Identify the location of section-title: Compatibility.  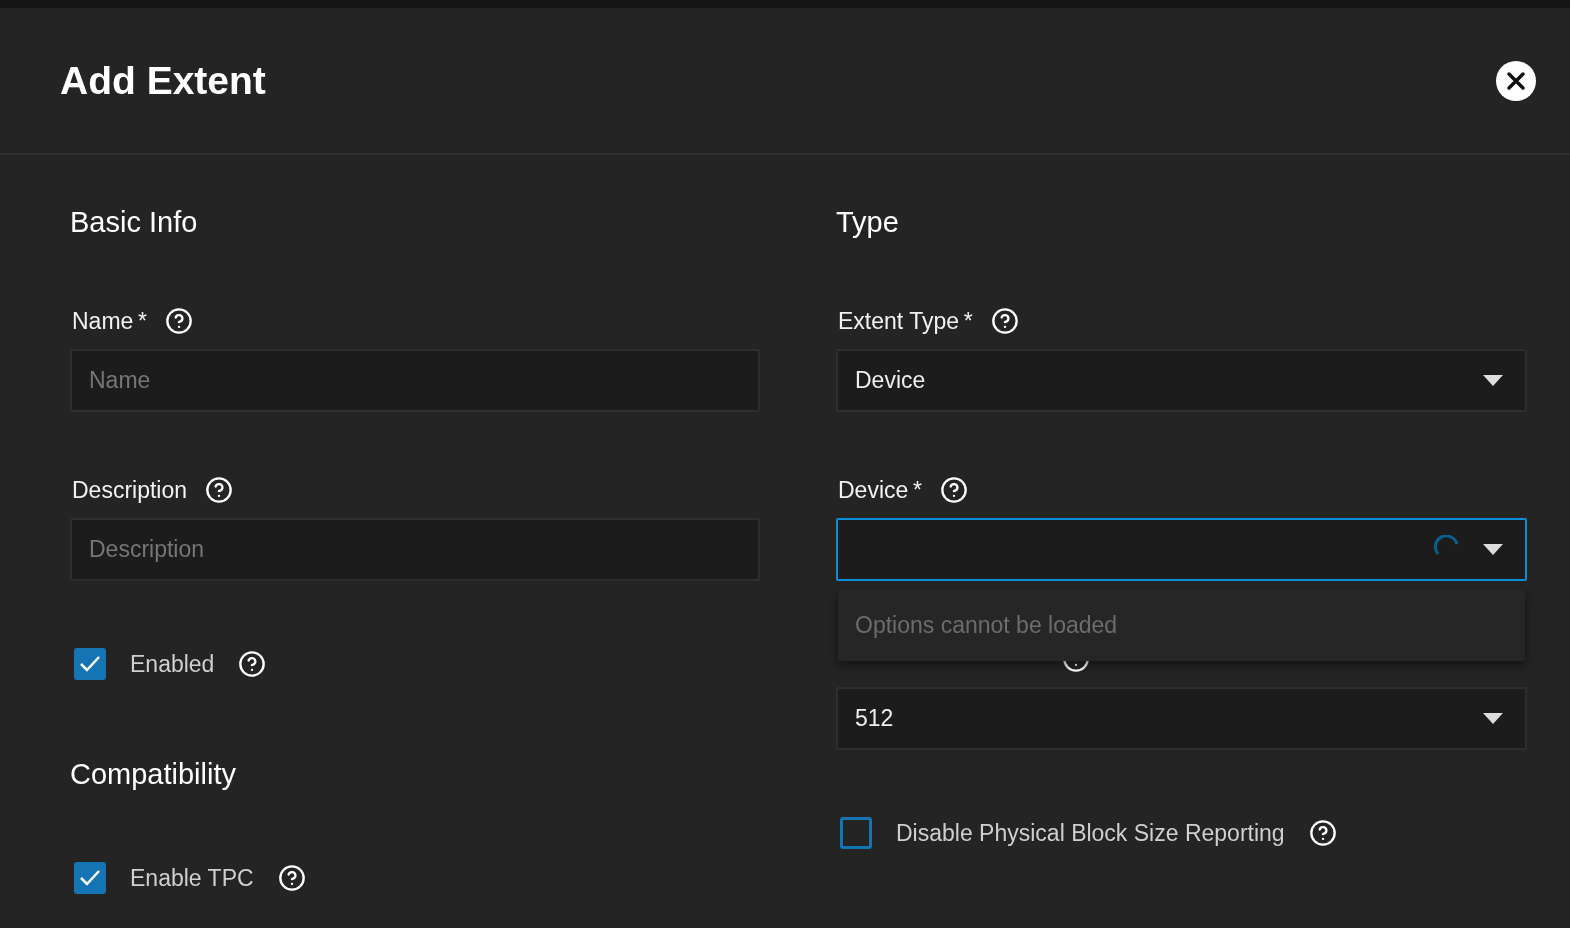
(153, 774).